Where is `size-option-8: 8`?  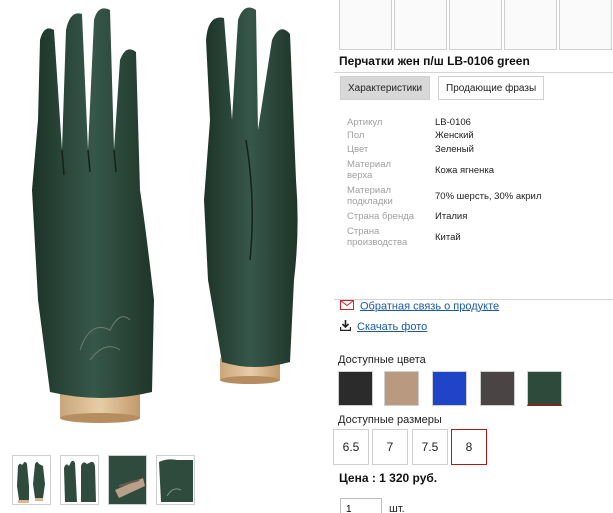 size-option-8: 8 is located at coordinates (469, 447).